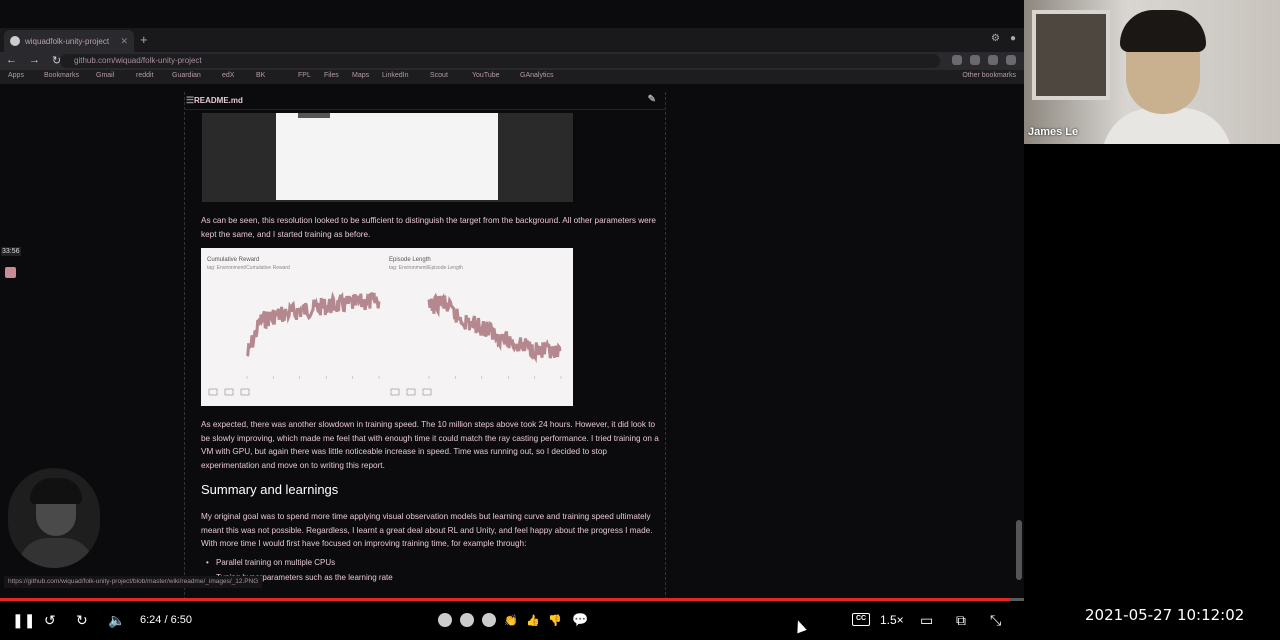 The image size is (1280, 640). I want to click on captions-button: CC, so click(861, 619).